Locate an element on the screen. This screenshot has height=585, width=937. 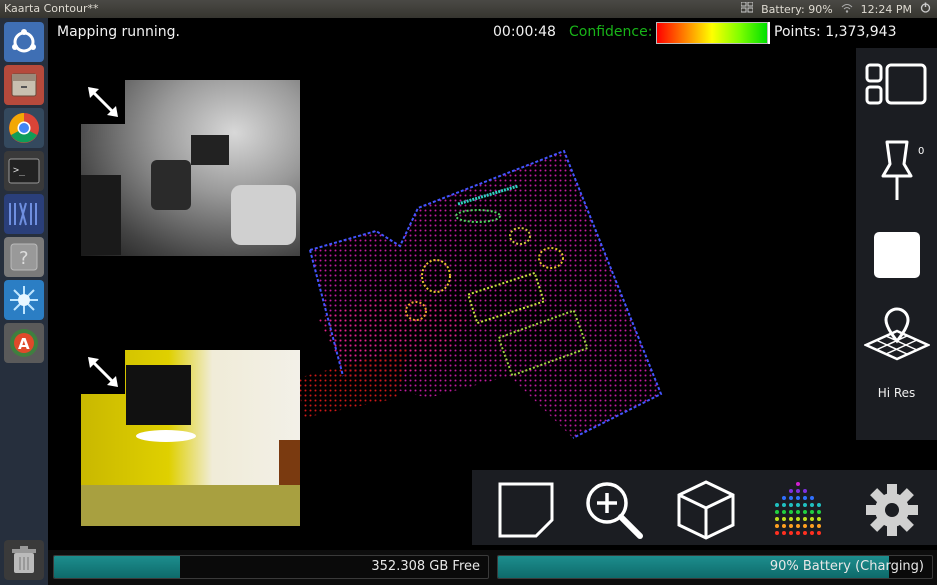
battery-label: 90% Battery (Charging) is located at coordinates (846, 566).